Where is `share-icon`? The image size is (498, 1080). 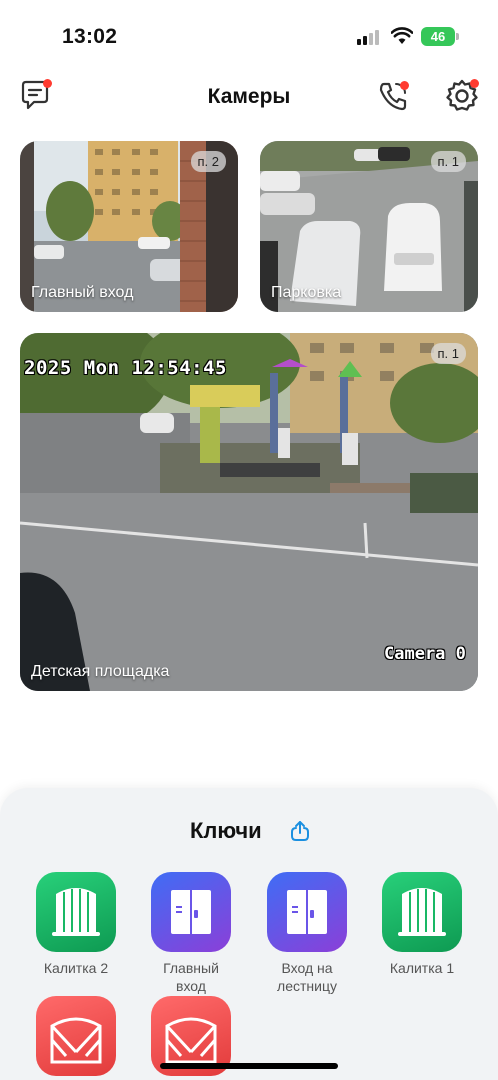
share-icon is located at coordinates (300, 831).